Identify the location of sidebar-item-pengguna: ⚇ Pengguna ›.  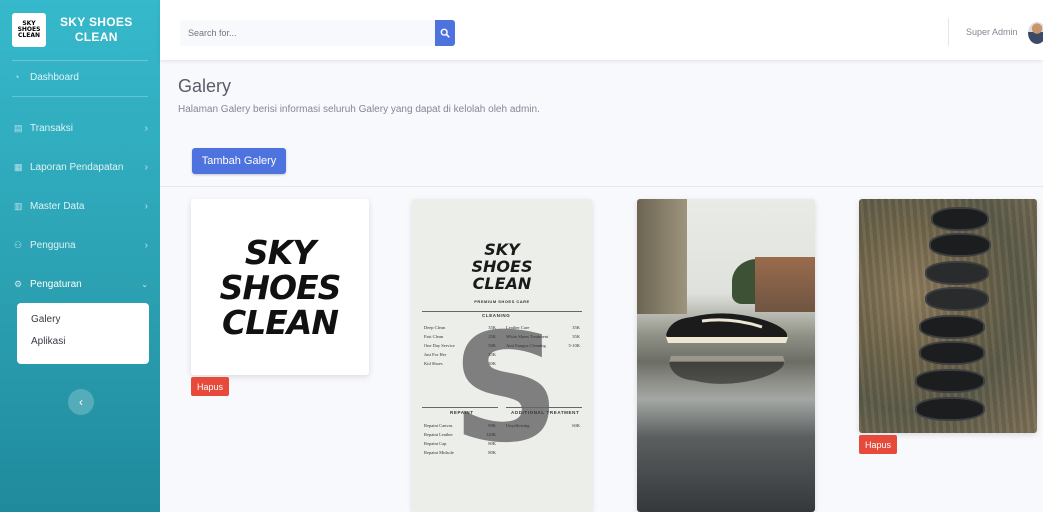
(80, 245).